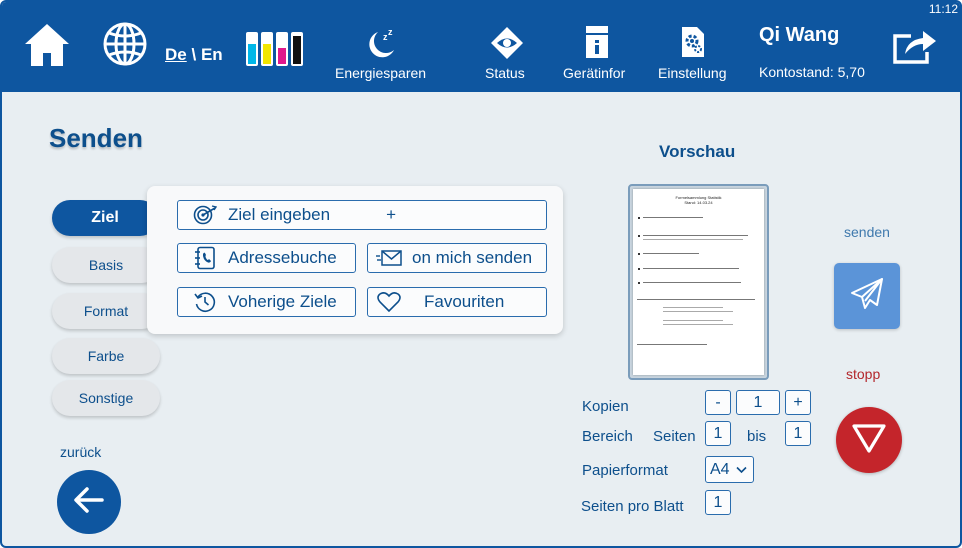 The width and height of the screenshot is (962, 548). I want to click on share-exit-icon, so click(915, 46).